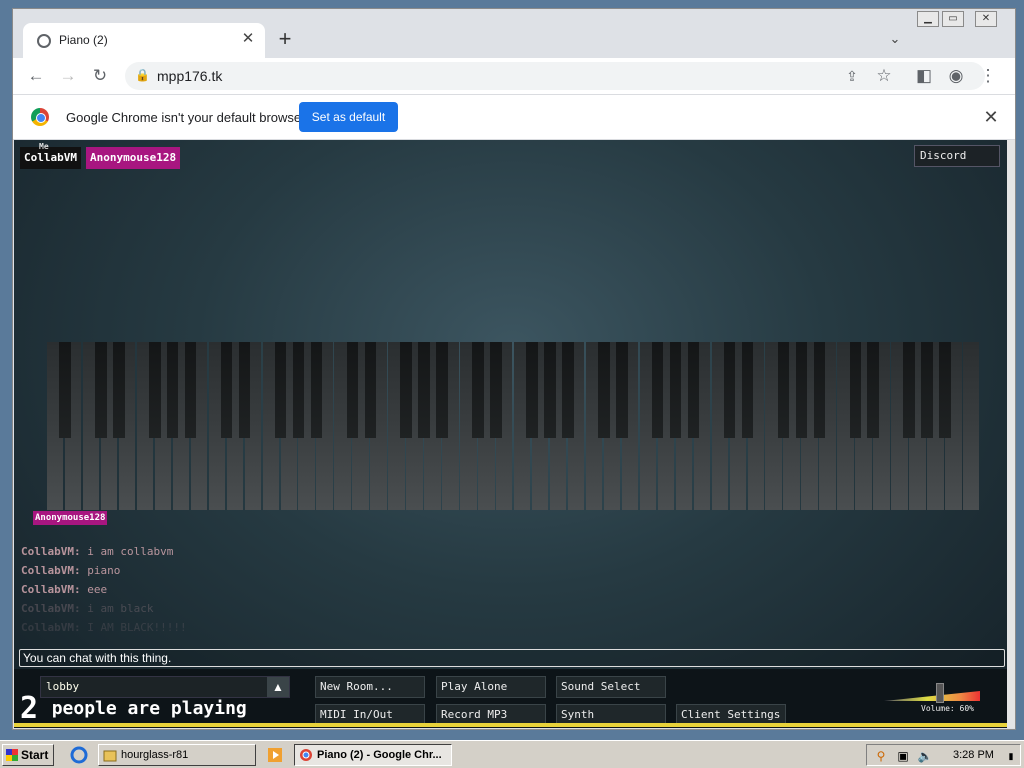 This screenshot has height=768, width=1024. Describe the element at coordinates (512, 725) in the screenshot. I see `status-strip` at that location.